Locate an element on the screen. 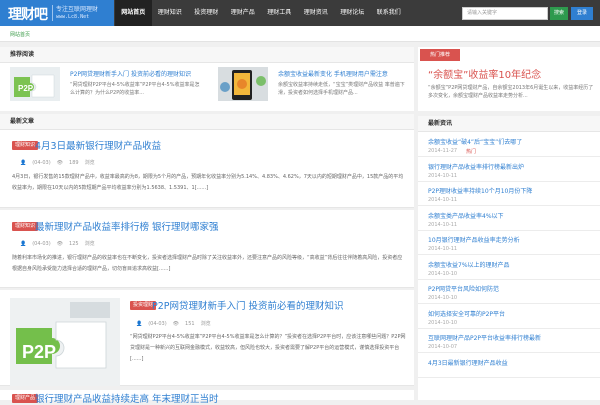 The height and width of the screenshot is (405, 600). nav-item-contact: 联系我们 is located at coordinates (389, 13).